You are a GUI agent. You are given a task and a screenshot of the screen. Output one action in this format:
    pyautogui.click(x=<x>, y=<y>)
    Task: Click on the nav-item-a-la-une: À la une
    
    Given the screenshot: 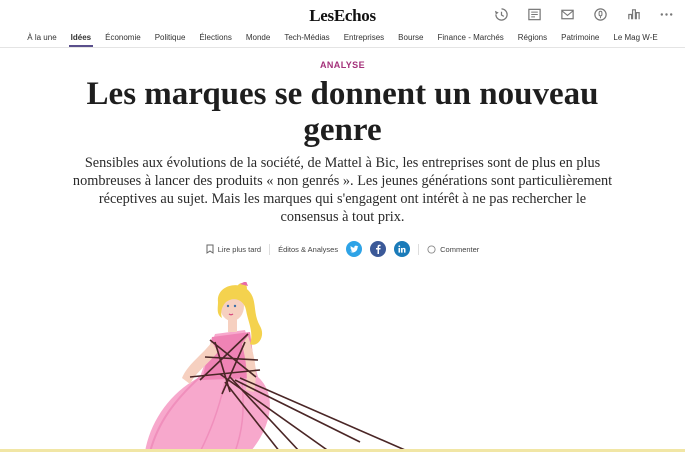 What is the action you would take?
    pyautogui.click(x=41, y=38)
    